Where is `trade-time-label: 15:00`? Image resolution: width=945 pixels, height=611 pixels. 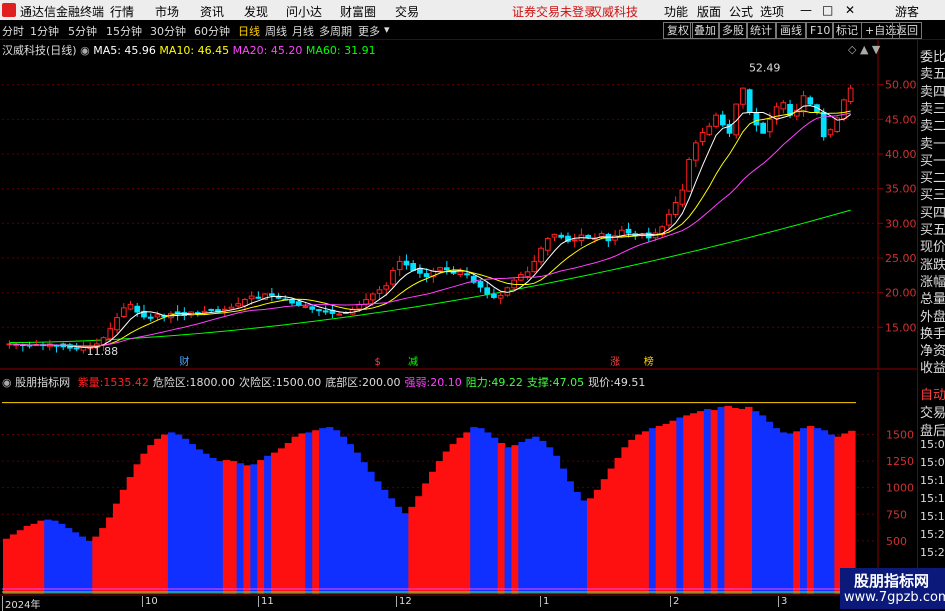
trade-time-label: 15:00 is located at coordinates (932, 444).